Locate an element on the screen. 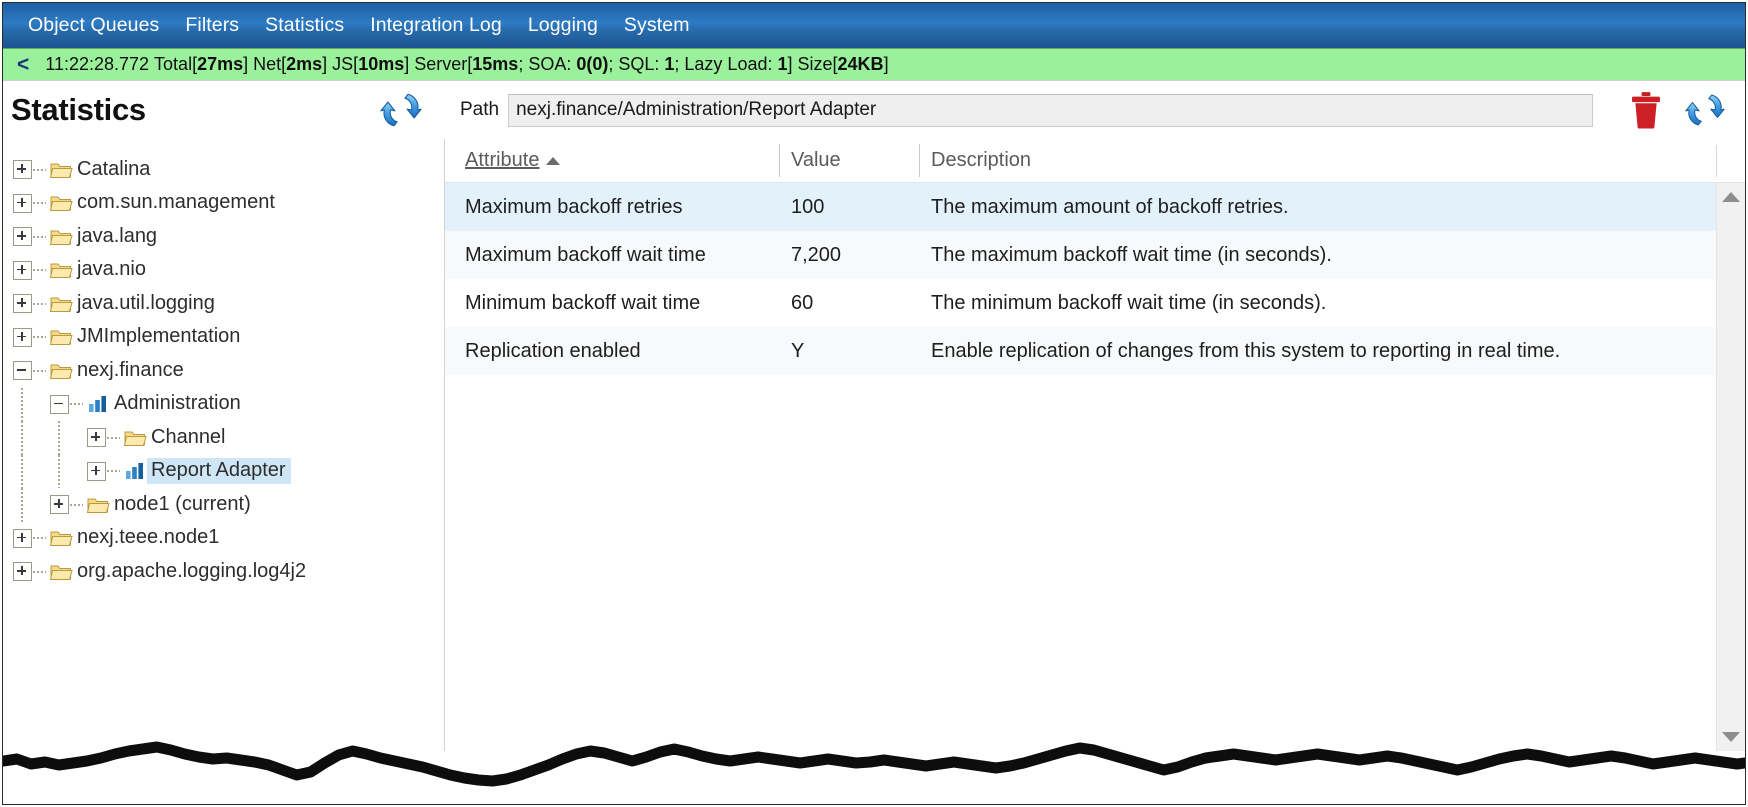 Image resolution: width=1748 pixels, height=807 pixels. path-label: Path is located at coordinates (480, 109).